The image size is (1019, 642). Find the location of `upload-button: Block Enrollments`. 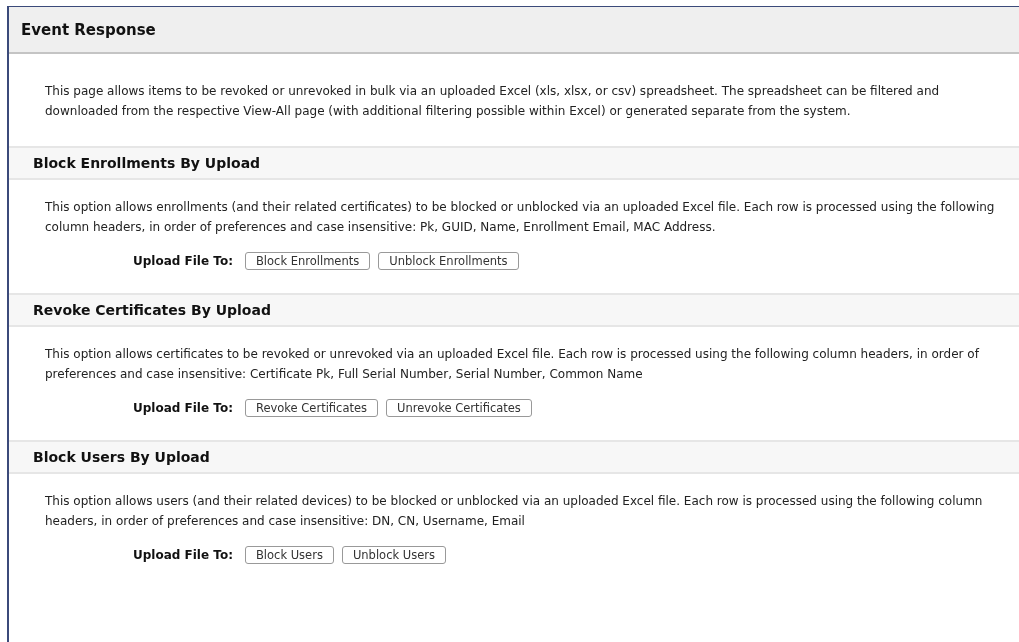

upload-button: Block Enrollments is located at coordinates (307, 261).